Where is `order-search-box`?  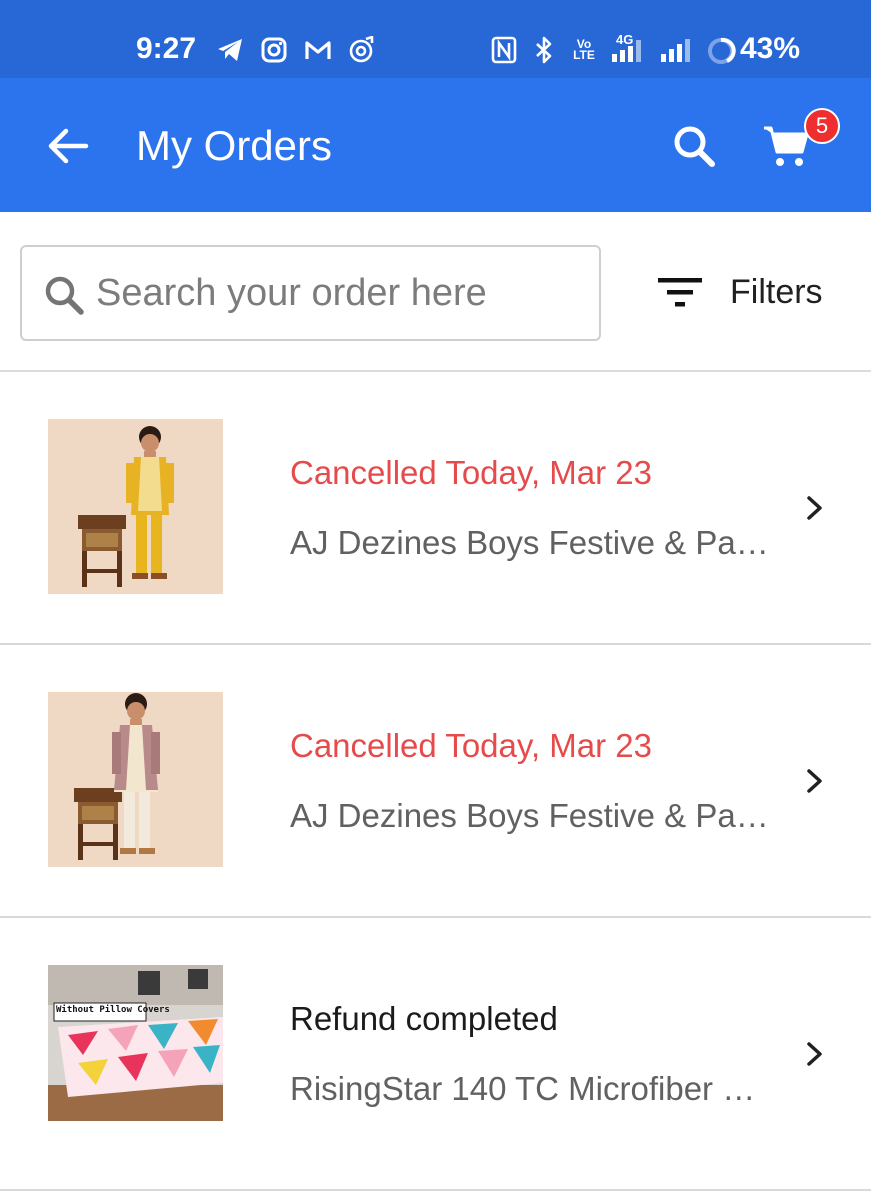
order-search-box is located at coordinates (310, 293).